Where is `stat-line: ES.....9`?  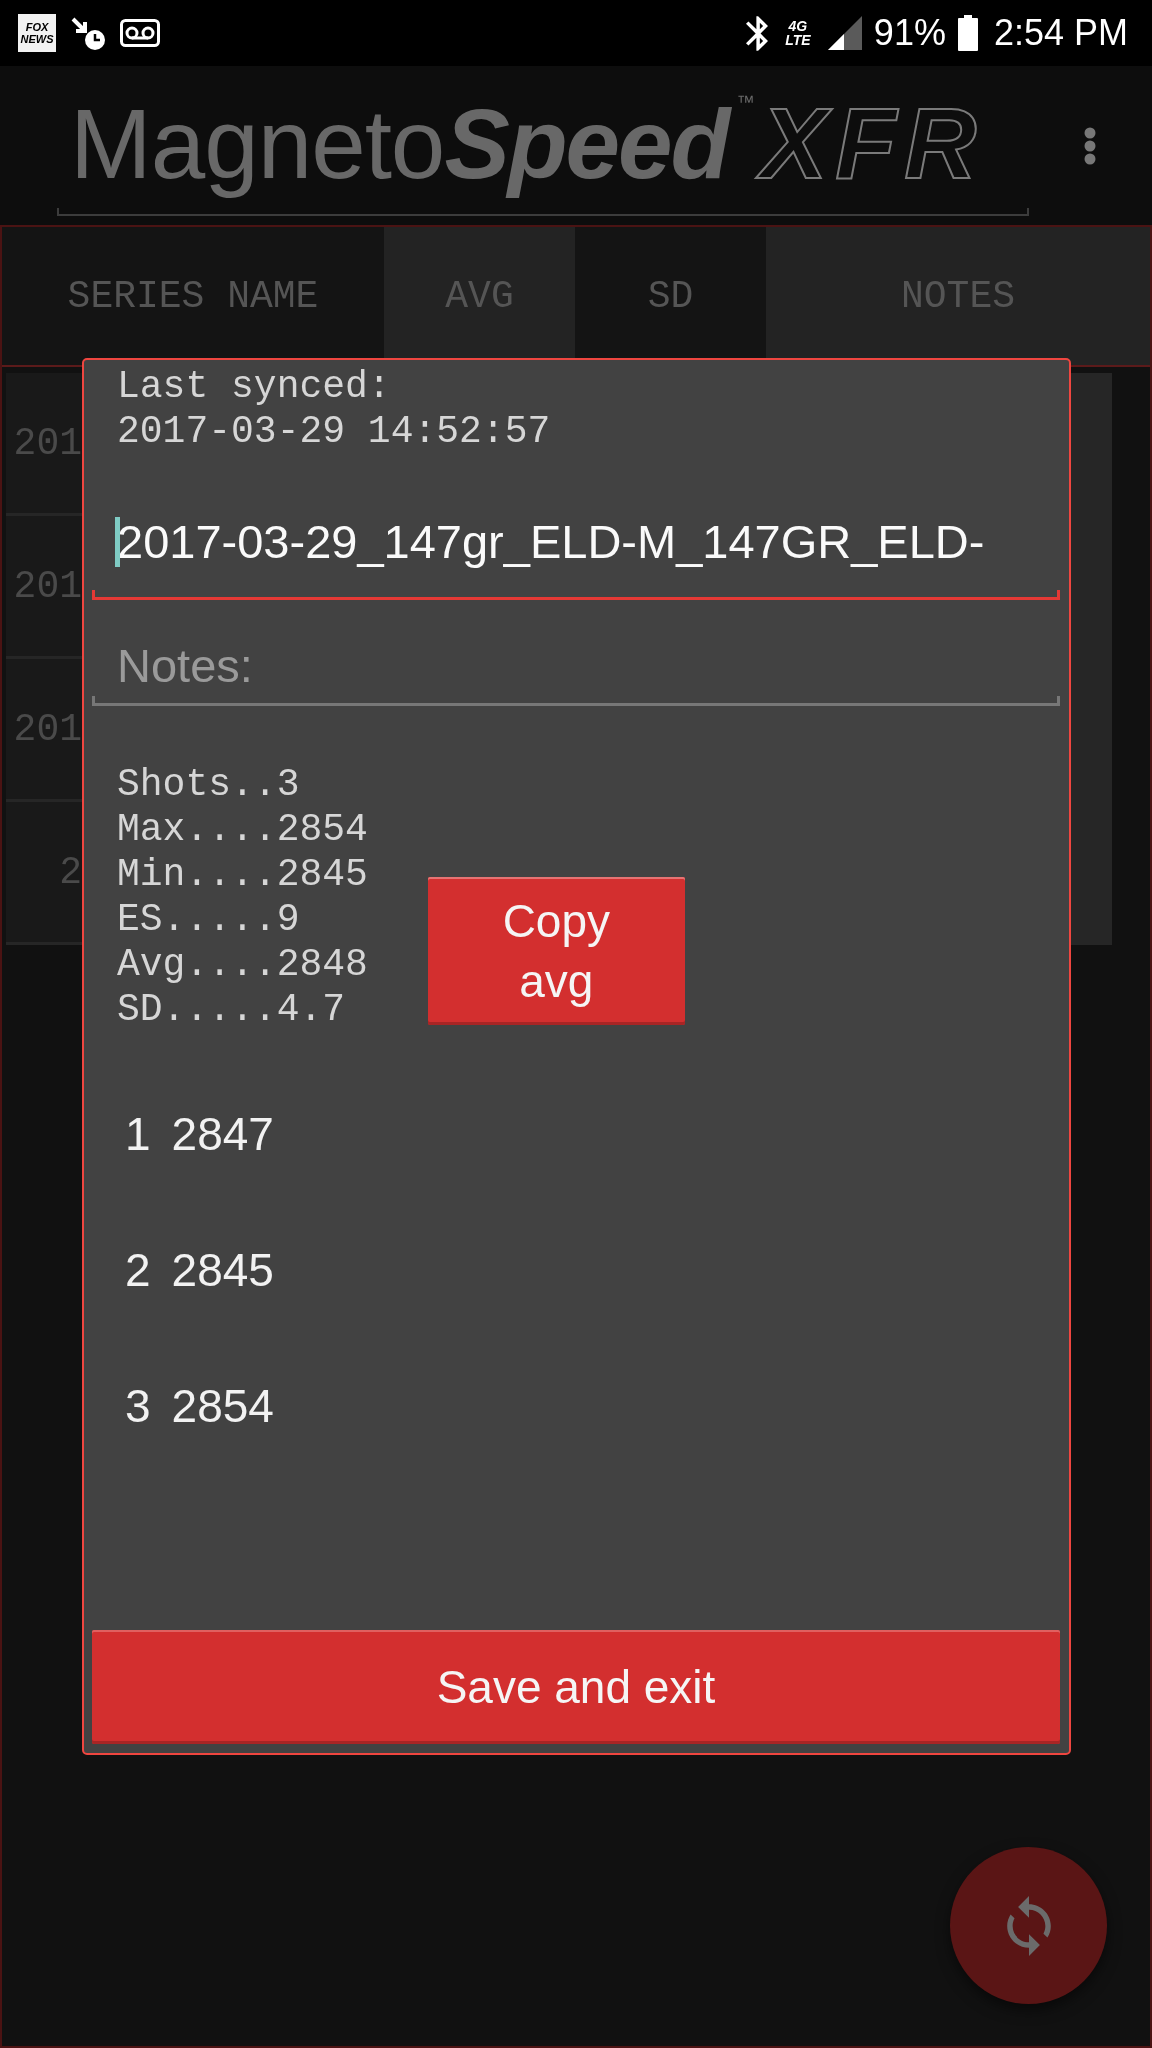 stat-line: ES.....9 is located at coordinates (208, 919).